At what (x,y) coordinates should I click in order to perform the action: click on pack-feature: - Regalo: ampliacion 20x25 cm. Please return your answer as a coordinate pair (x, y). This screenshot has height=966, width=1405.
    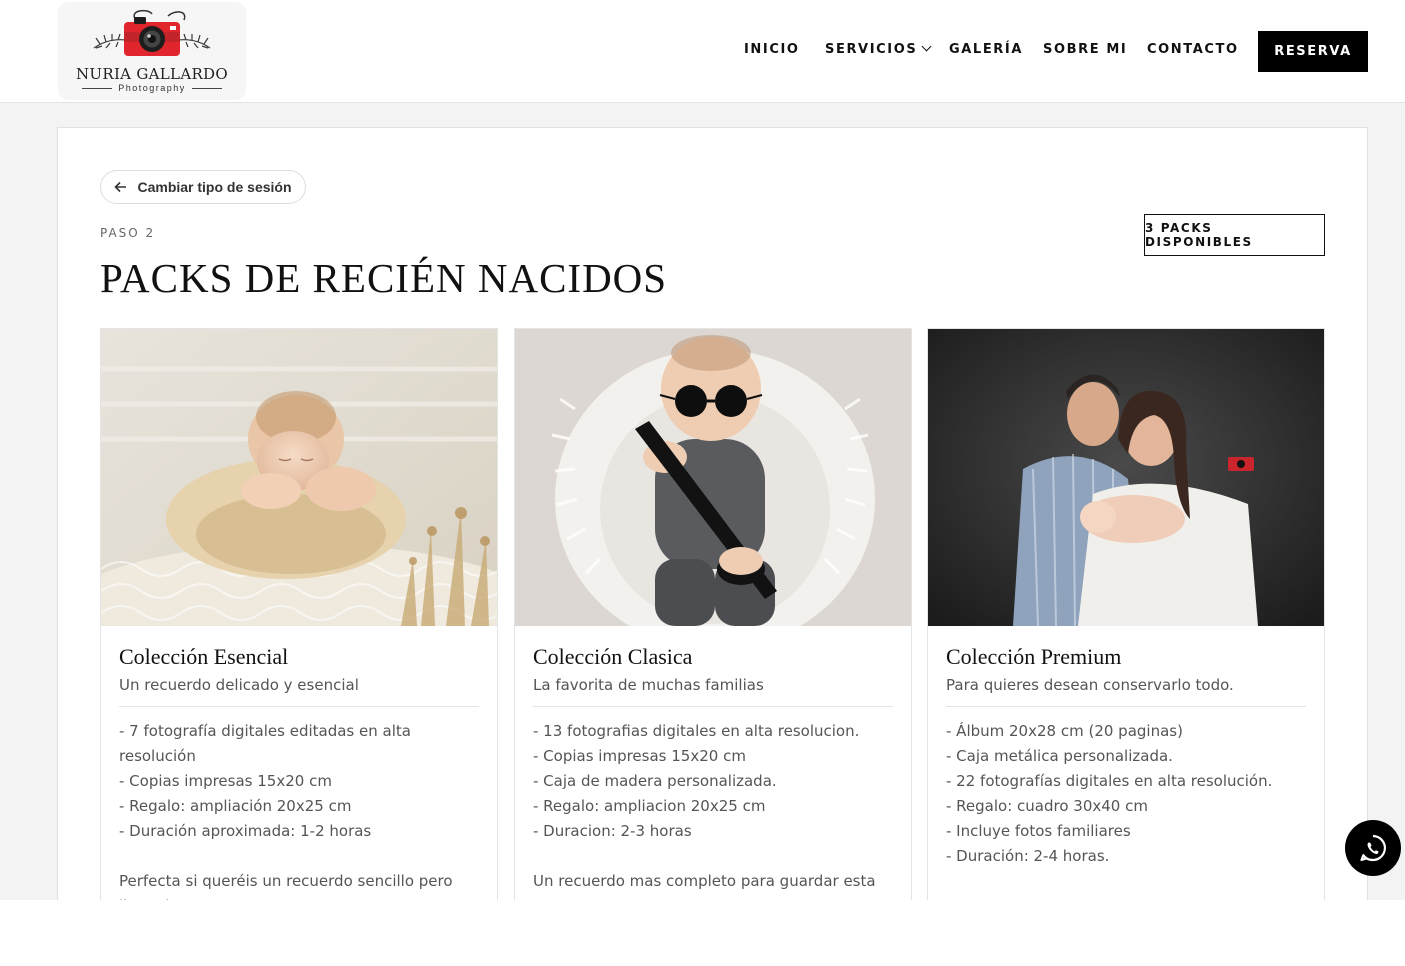
    Looking at the image, I should click on (649, 806).